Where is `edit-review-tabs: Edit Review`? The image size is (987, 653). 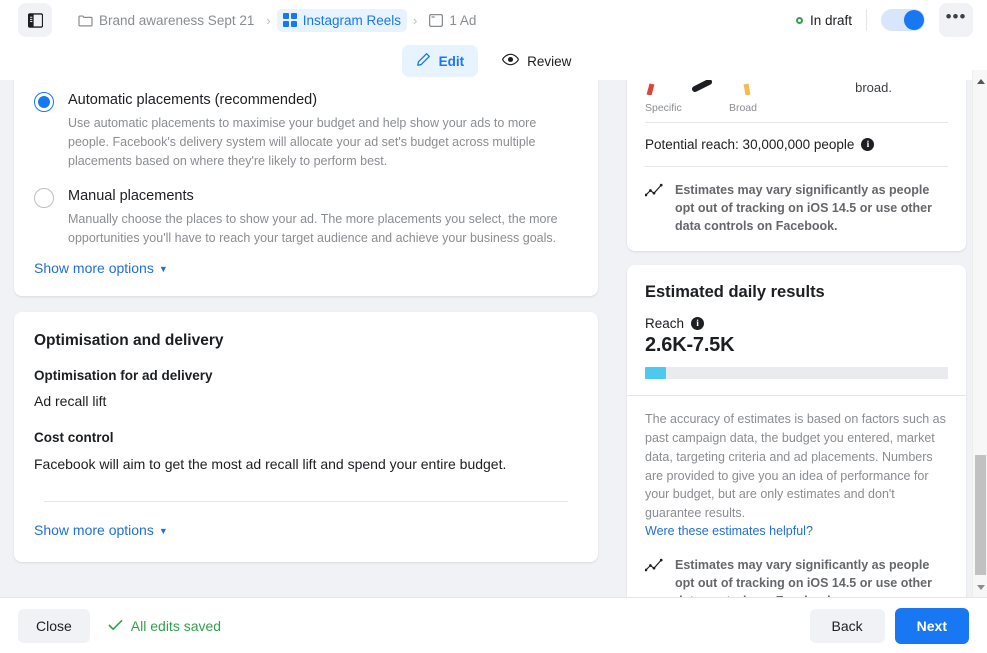
edit-review-tabs: Edit Review is located at coordinates (493, 61).